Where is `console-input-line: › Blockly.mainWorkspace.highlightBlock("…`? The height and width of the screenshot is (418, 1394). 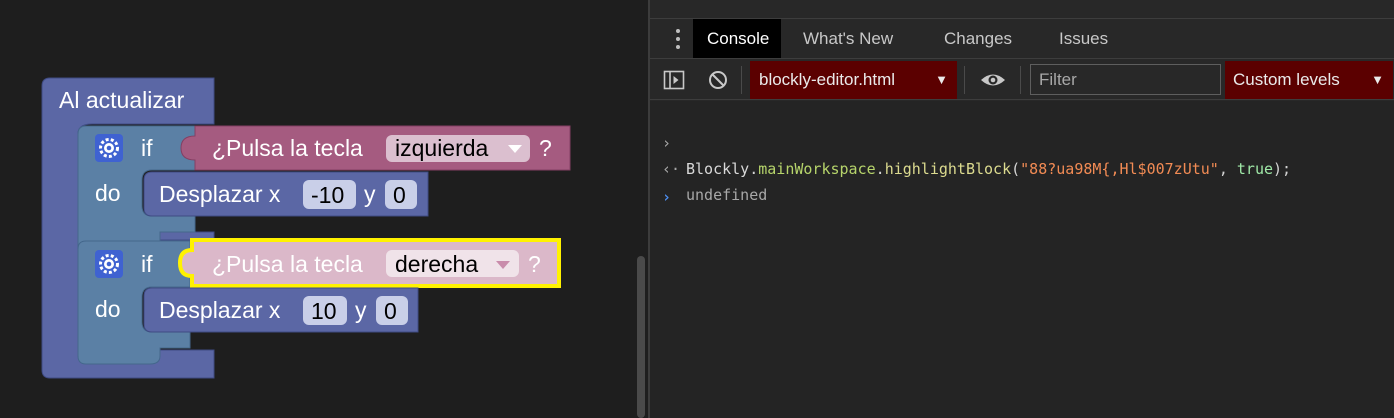
console-input-line: › Blockly.mainWorkspace.highlightBlock("… is located at coordinates (1022, 141).